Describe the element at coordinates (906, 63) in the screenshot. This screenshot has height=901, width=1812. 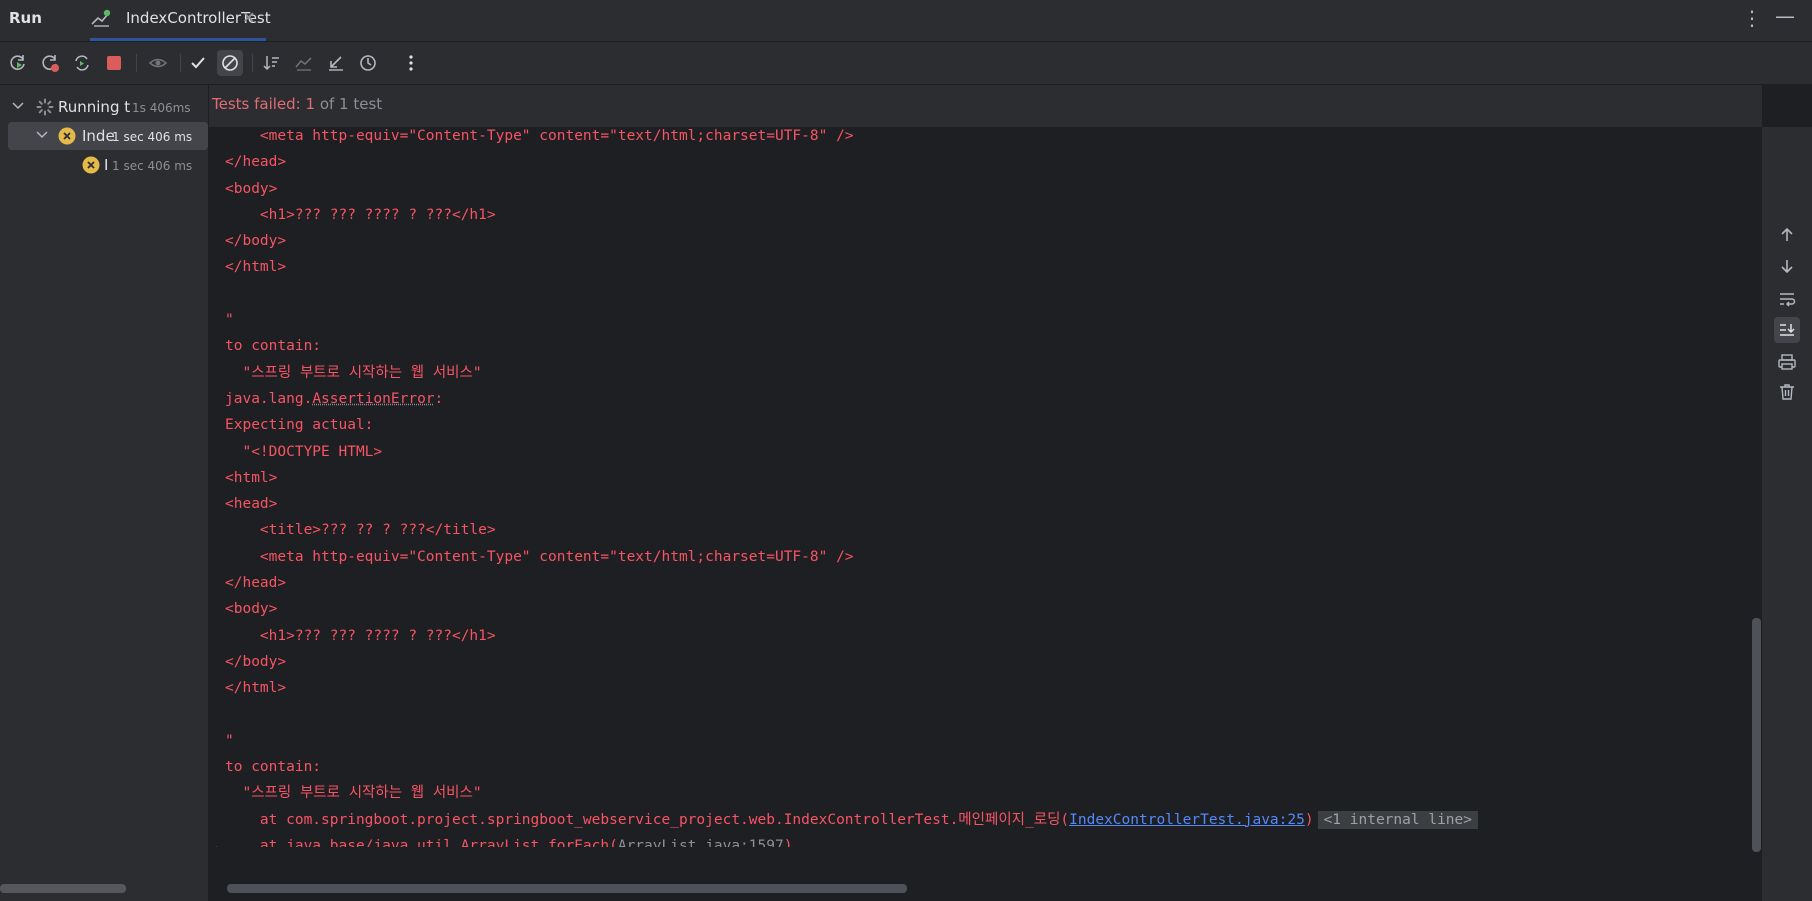
I see `run-toolbar` at that location.